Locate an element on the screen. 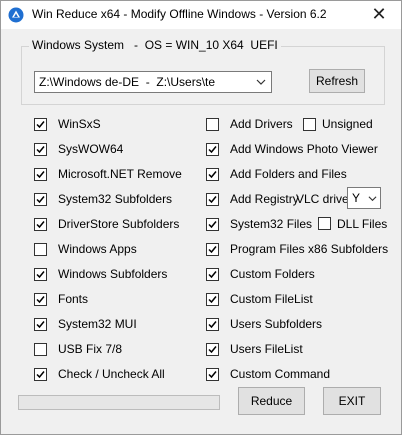 Image resolution: width=402 pixels, height=435 pixels. users-subfolders-label: Users Subfolders is located at coordinates (276, 324).